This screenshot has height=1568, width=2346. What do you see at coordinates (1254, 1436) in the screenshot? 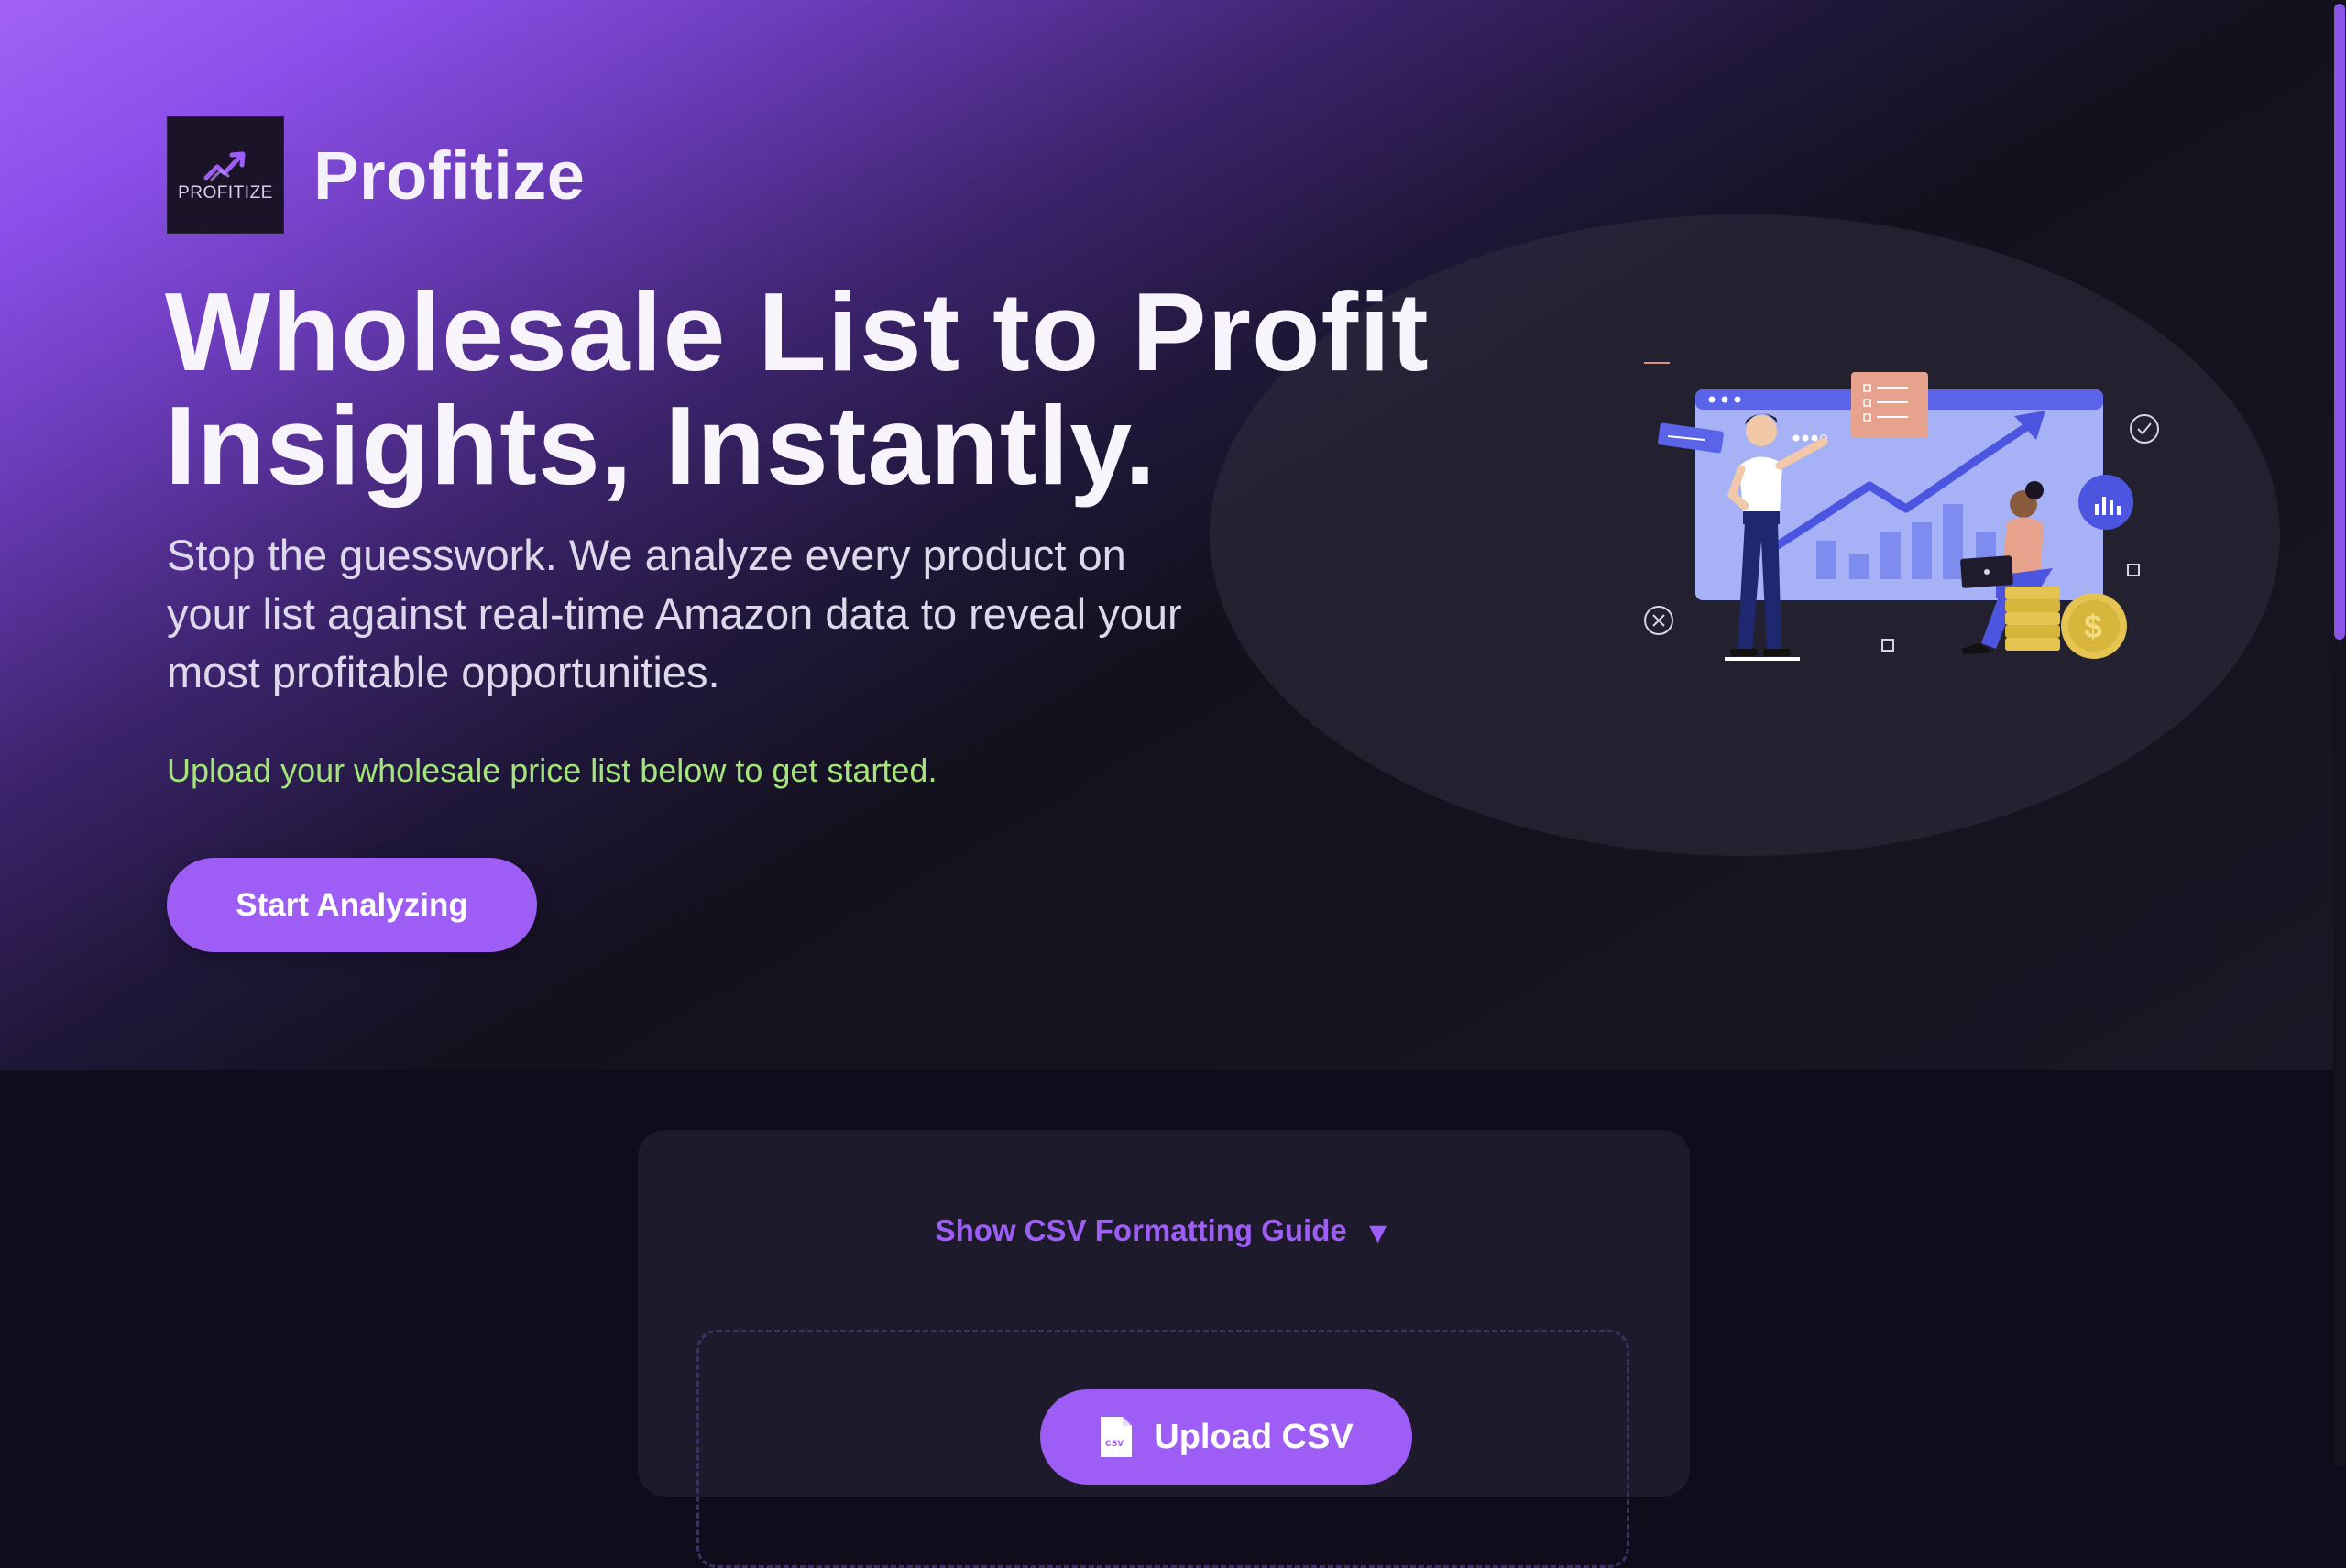
I see `upload-csv-label: Upload CSV` at bounding box center [1254, 1436].